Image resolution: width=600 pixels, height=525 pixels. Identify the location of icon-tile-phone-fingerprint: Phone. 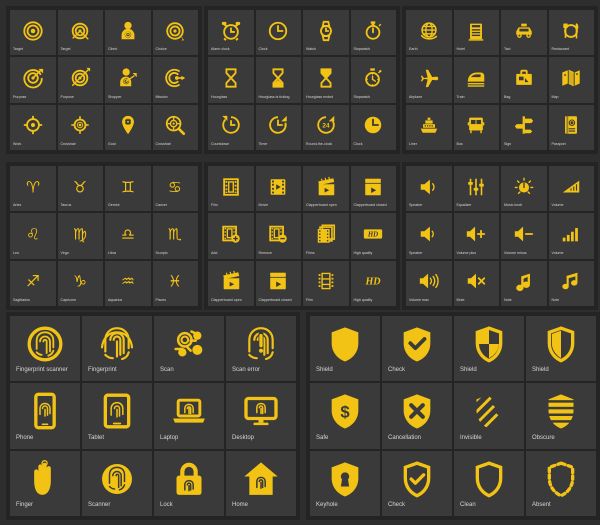
(45, 416).